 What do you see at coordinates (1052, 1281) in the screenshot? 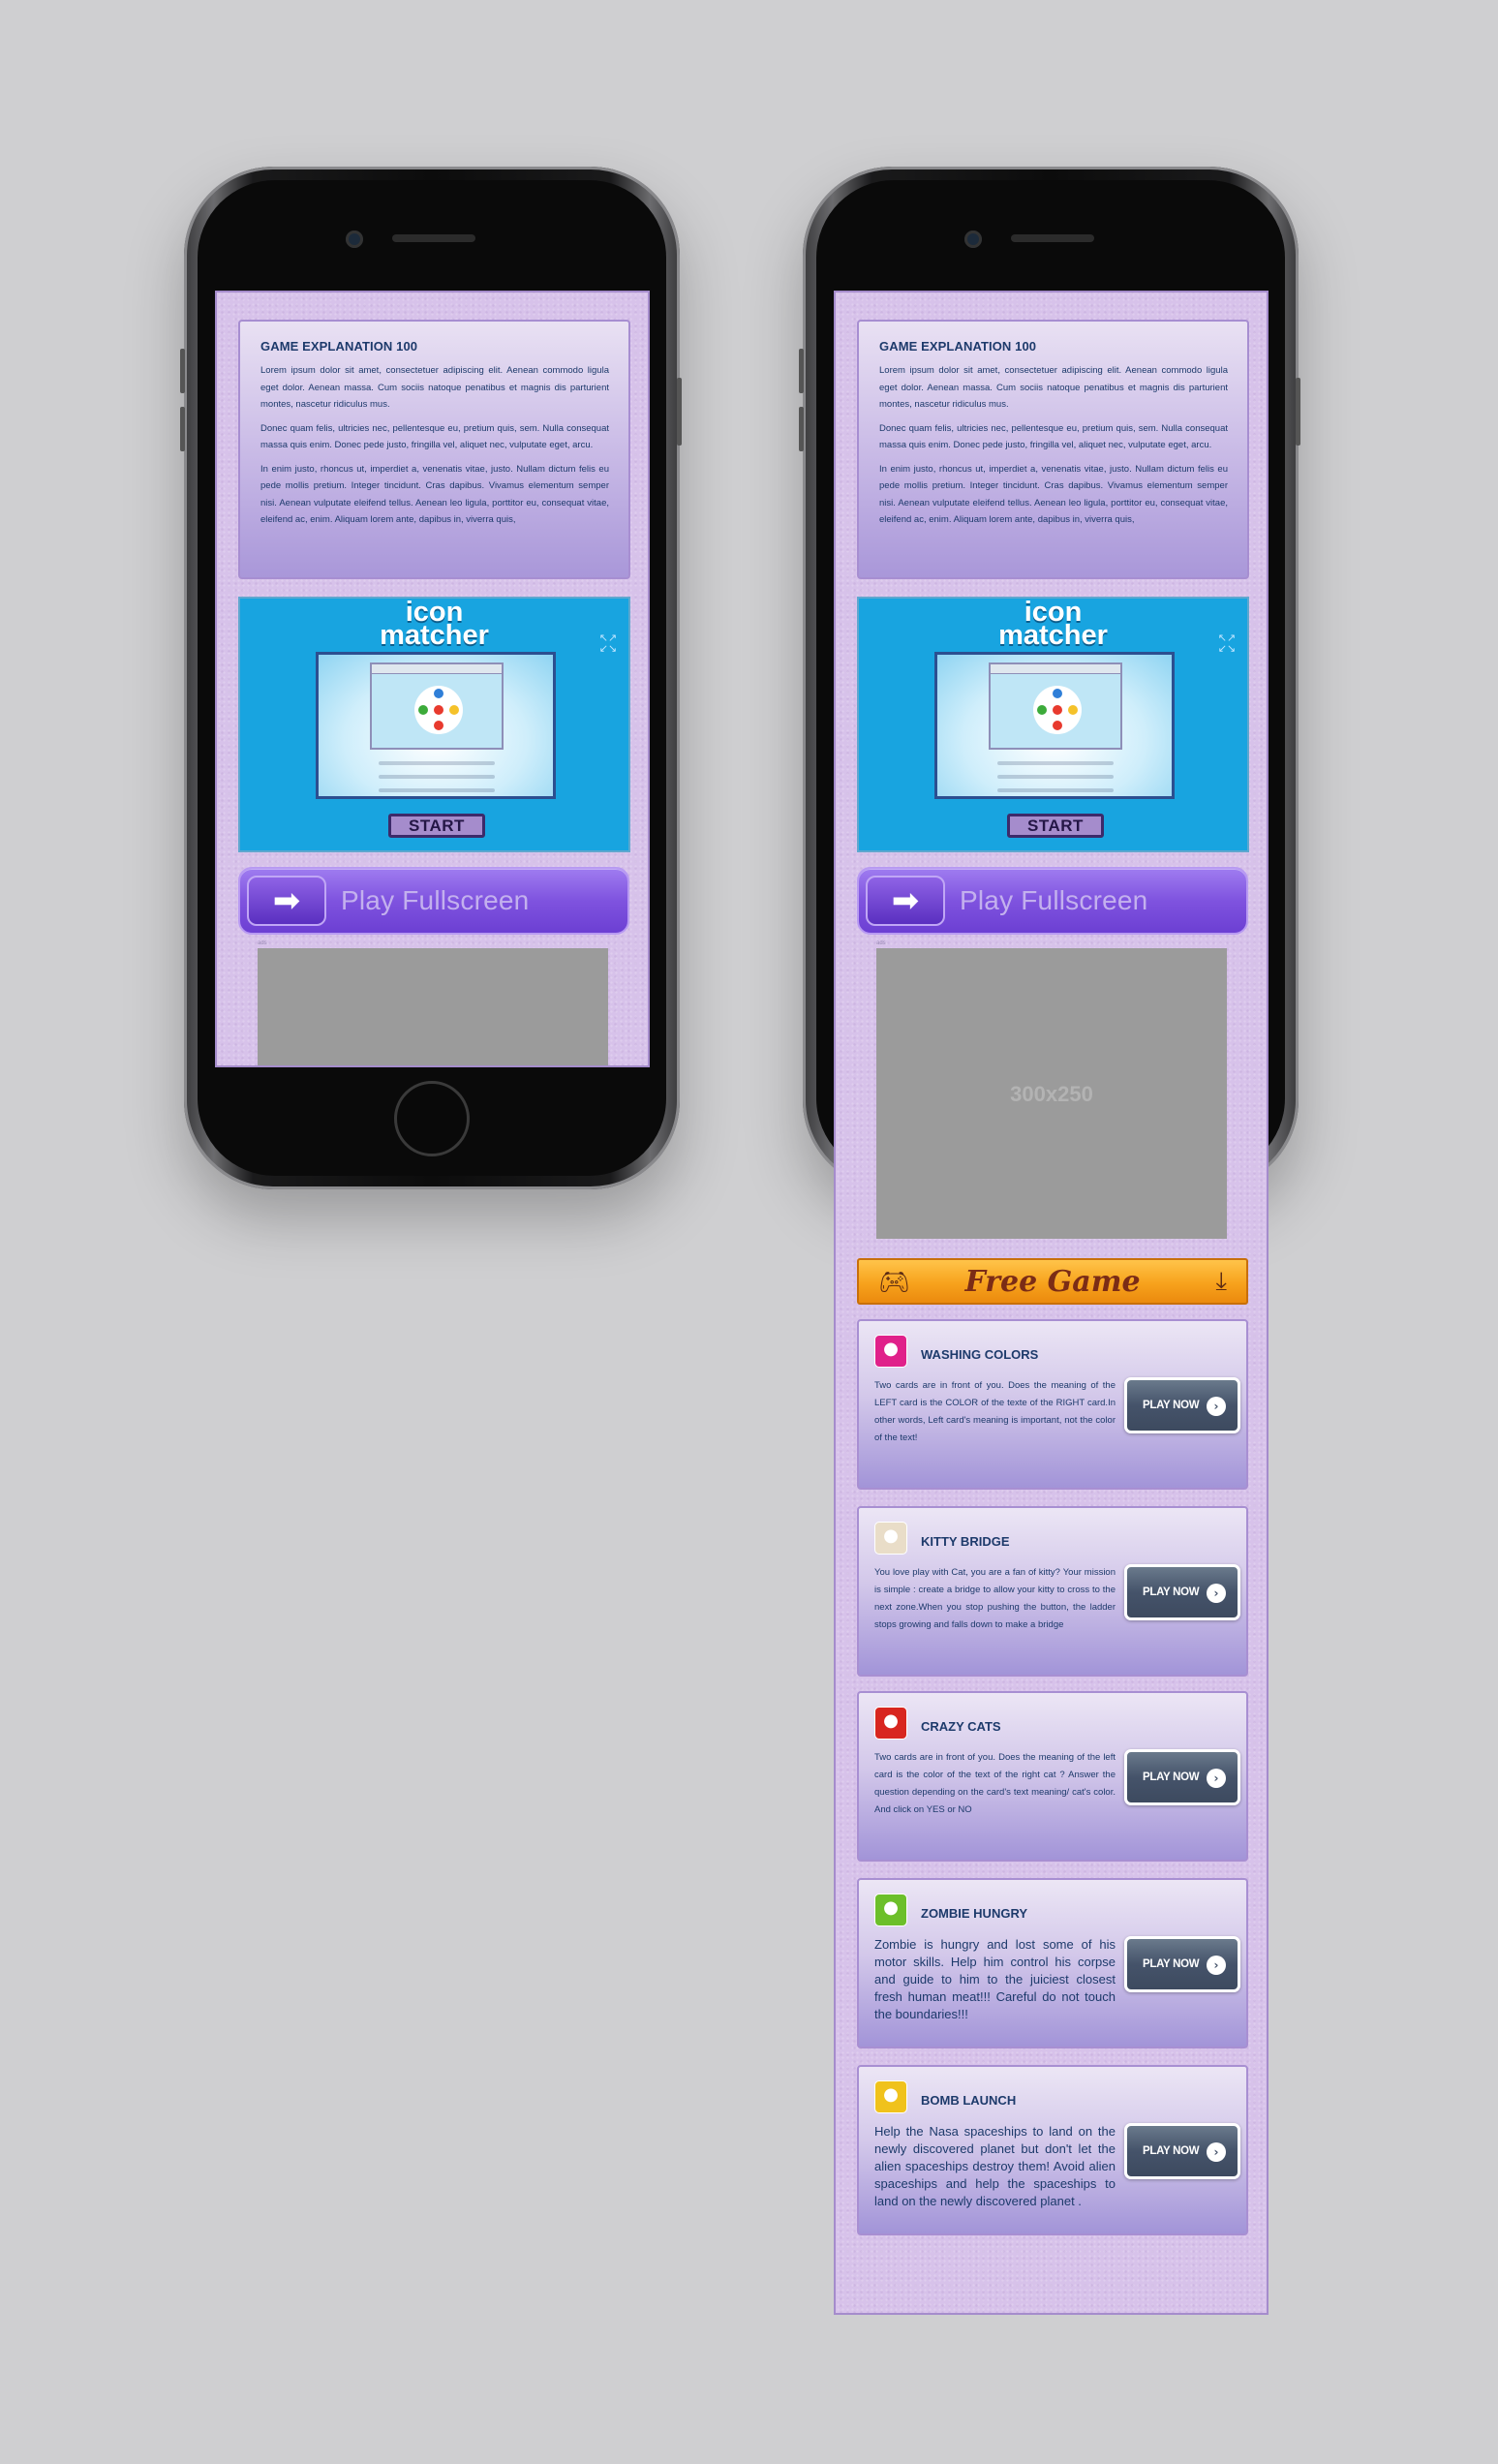
I see `free-game-banner: 🎮︎ Free Game ⤓` at bounding box center [1052, 1281].